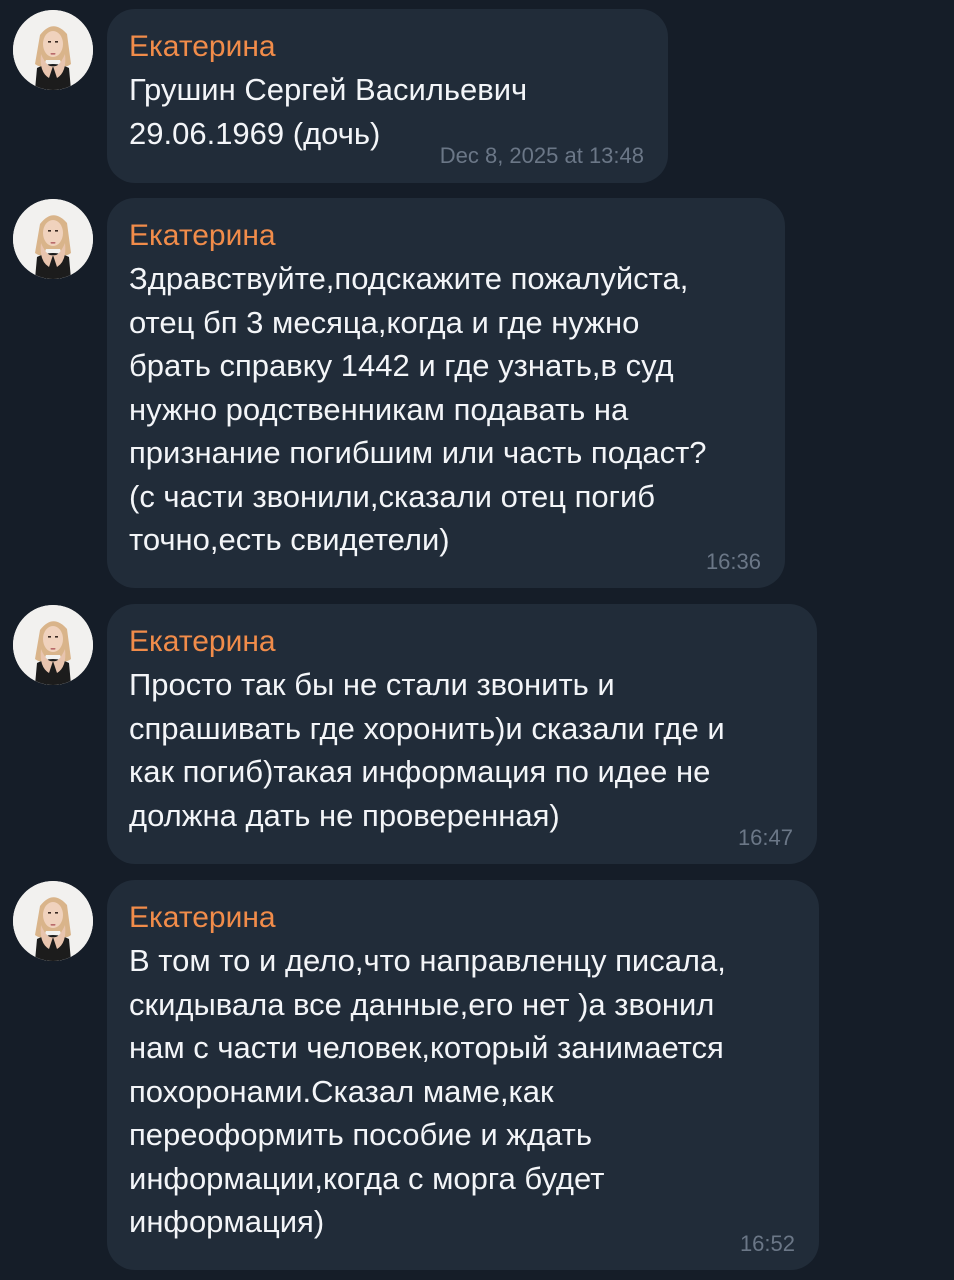 This screenshot has height=1280, width=954. What do you see at coordinates (379, 409) in the screenshot?
I see `message-line: нужно родственникам подавать на` at bounding box center [379, 409].